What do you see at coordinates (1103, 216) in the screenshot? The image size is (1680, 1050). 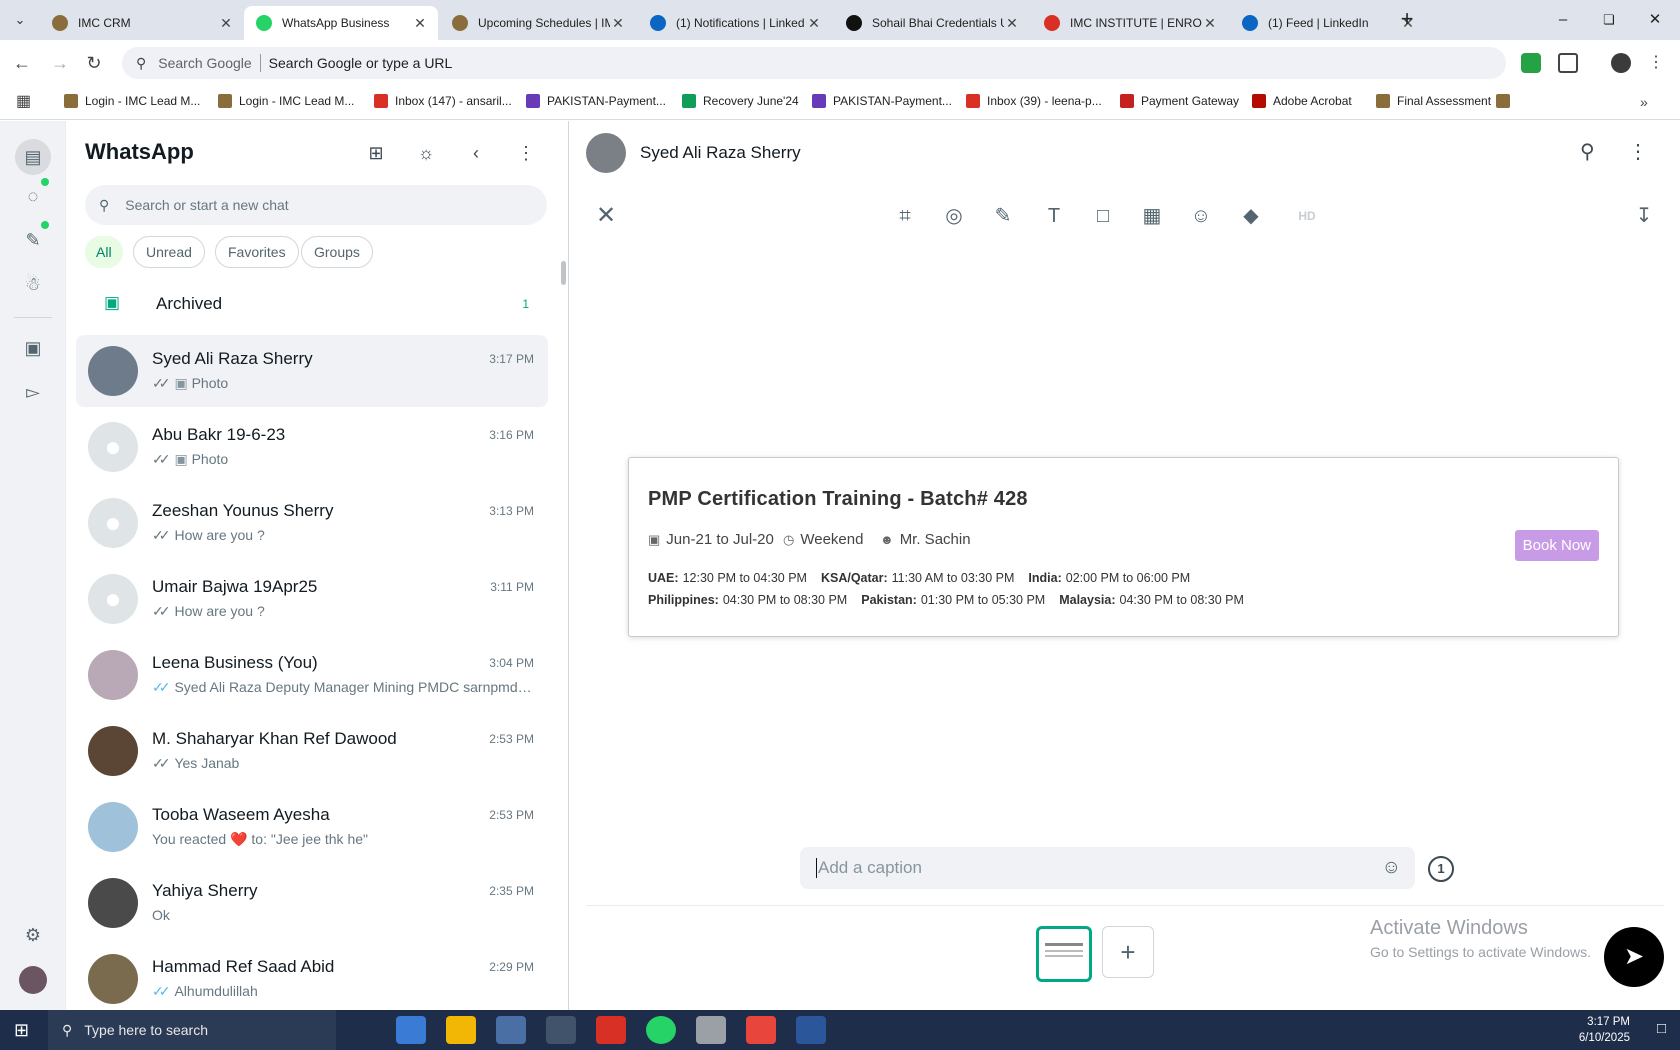 I see `rectangle-icon: □` at bounding box center [1103, 216].